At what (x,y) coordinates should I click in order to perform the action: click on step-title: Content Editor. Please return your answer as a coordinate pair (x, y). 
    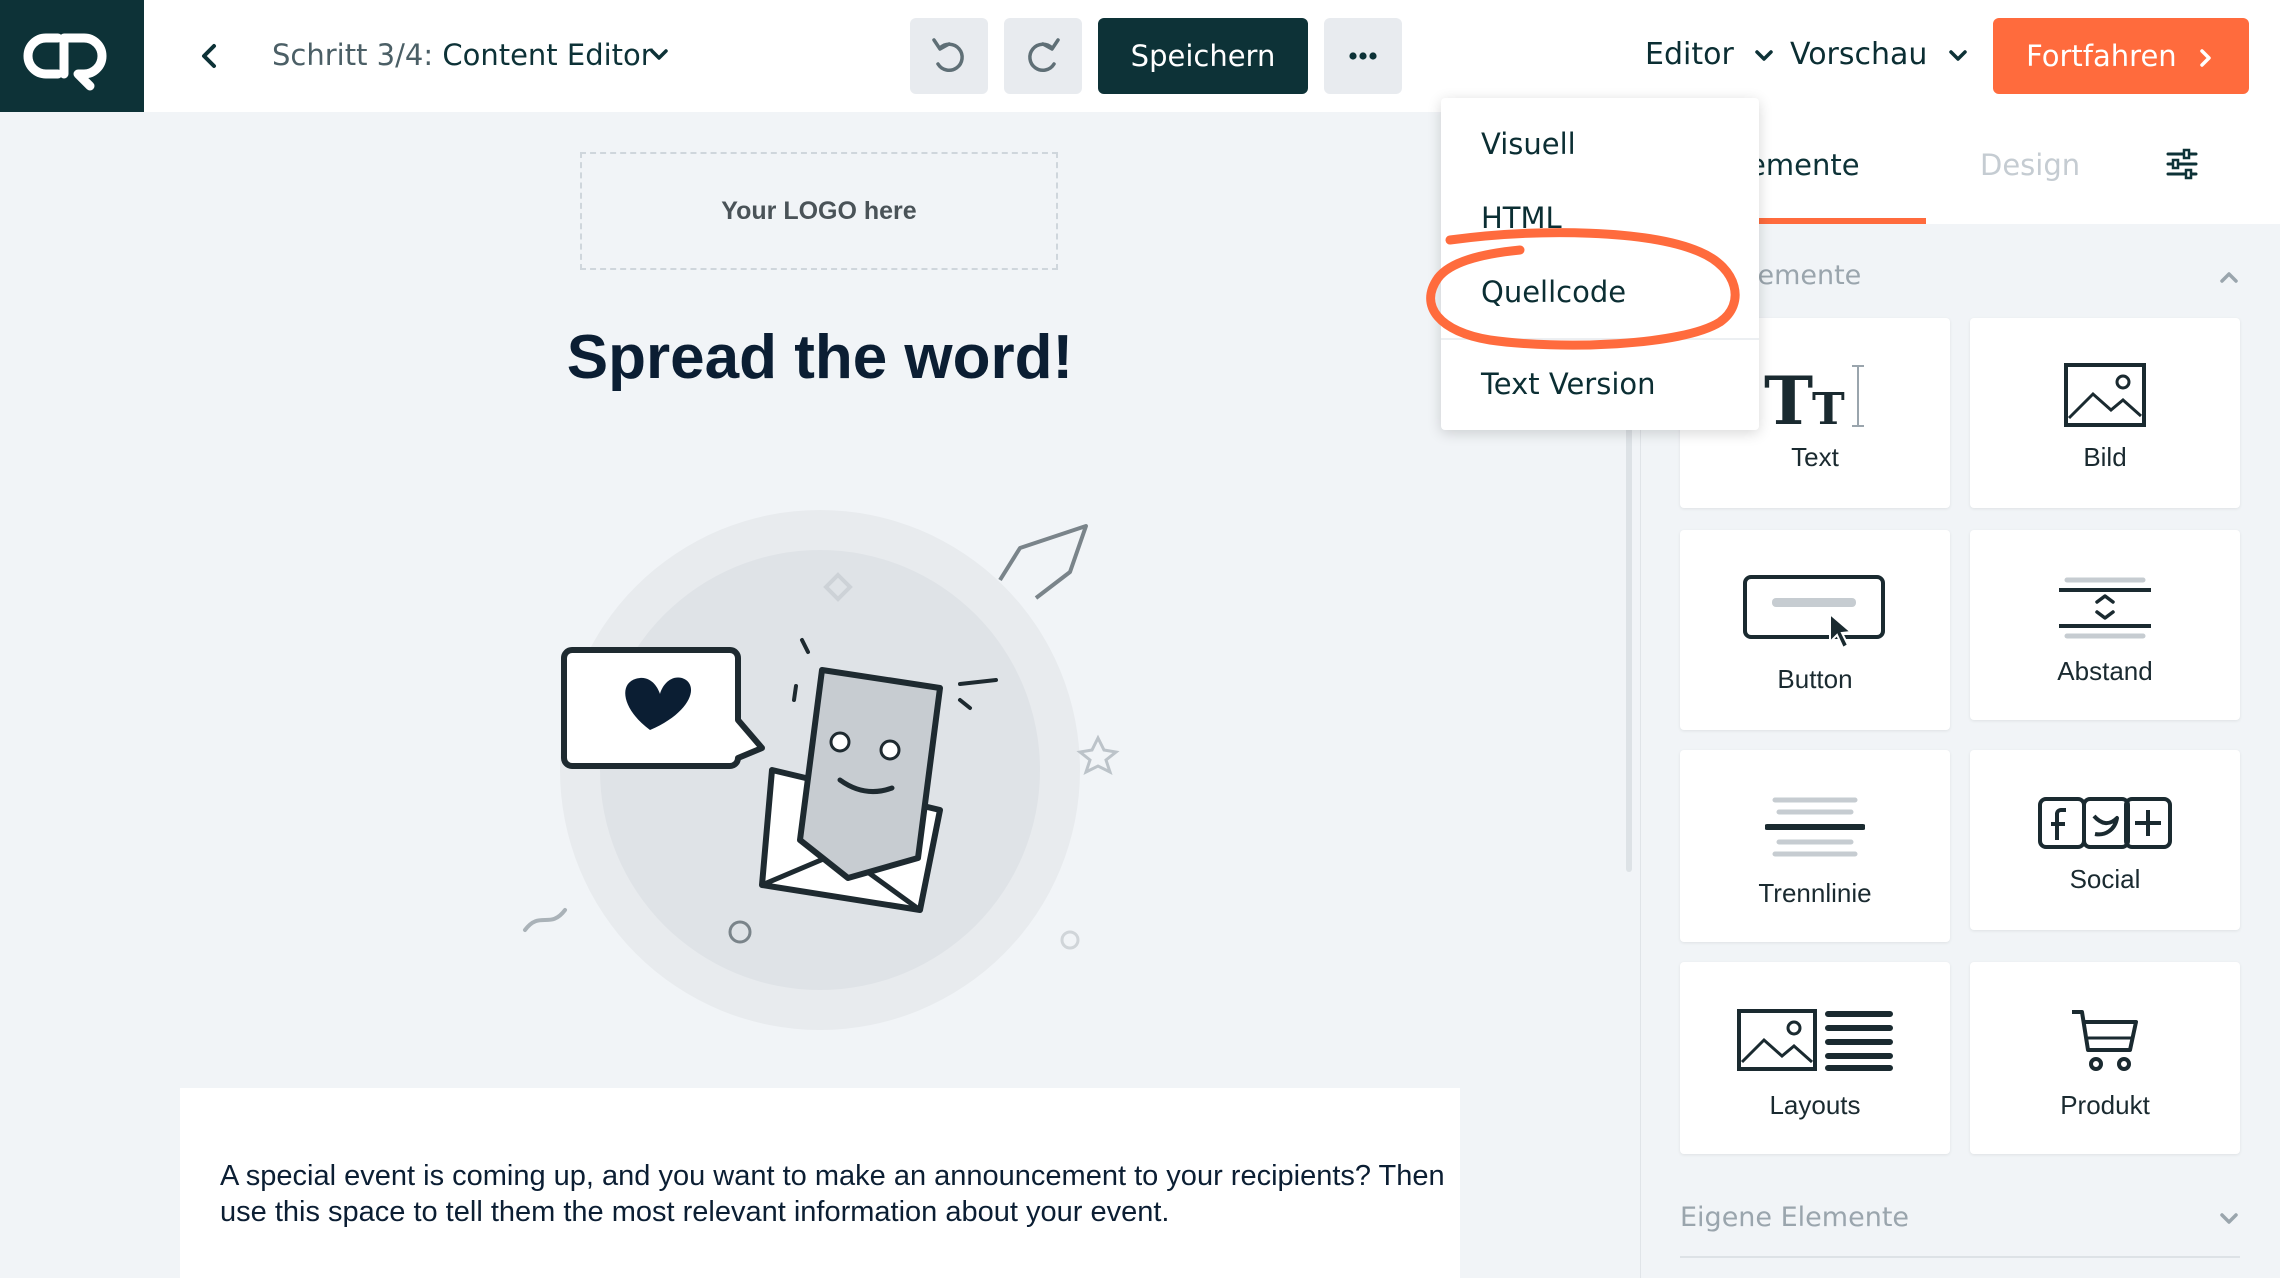
    Looking at the image, I should click on (547, 55).